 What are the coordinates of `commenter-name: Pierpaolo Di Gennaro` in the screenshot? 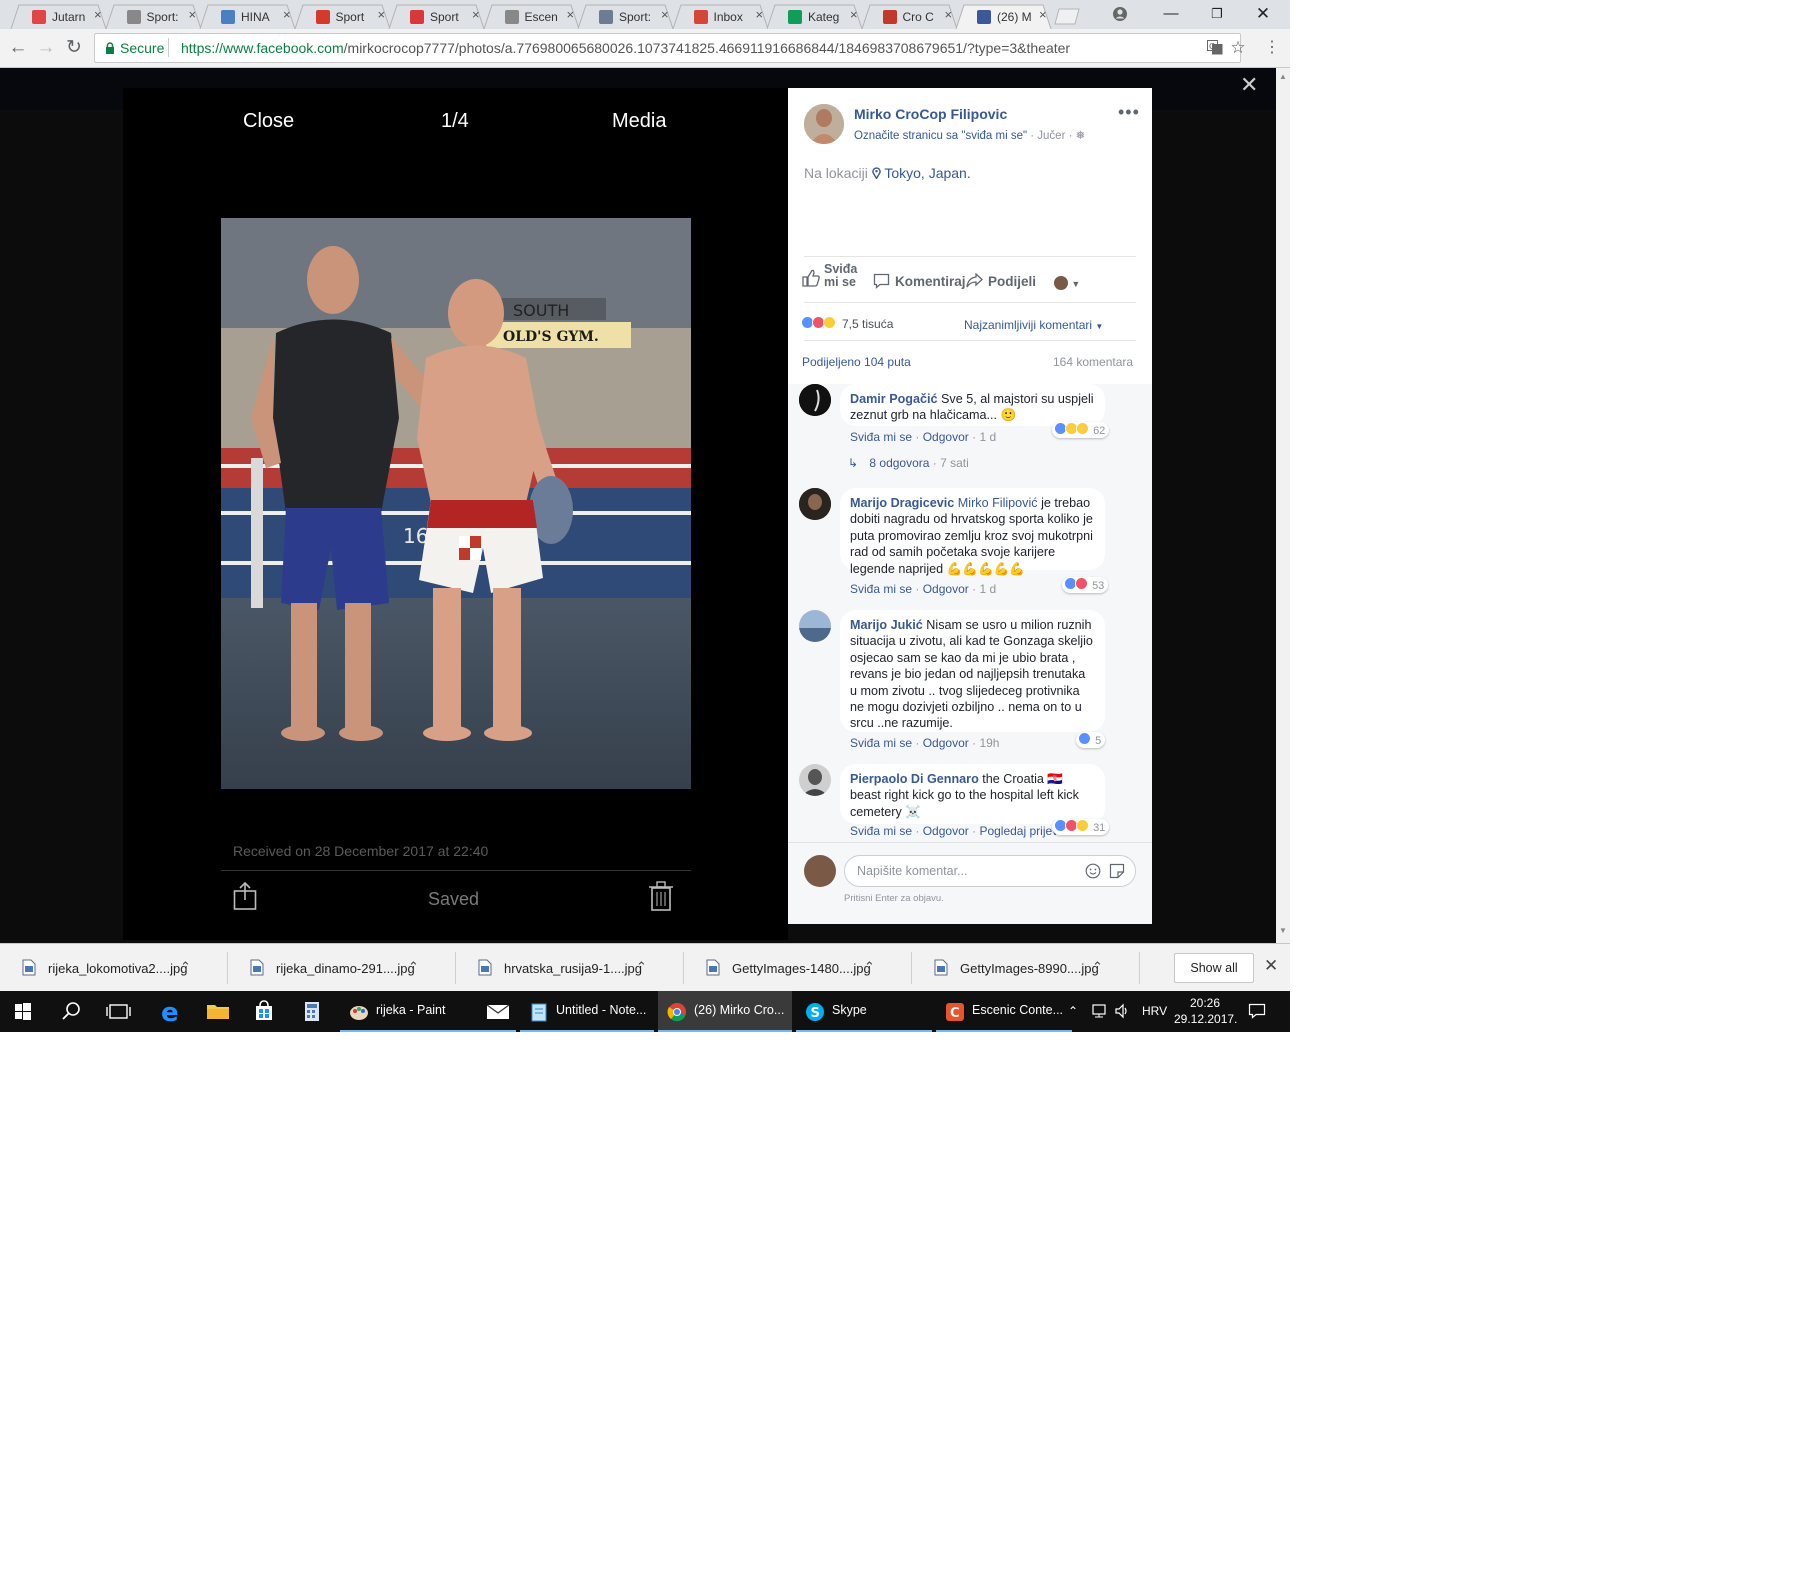 It's located at (914, 779).